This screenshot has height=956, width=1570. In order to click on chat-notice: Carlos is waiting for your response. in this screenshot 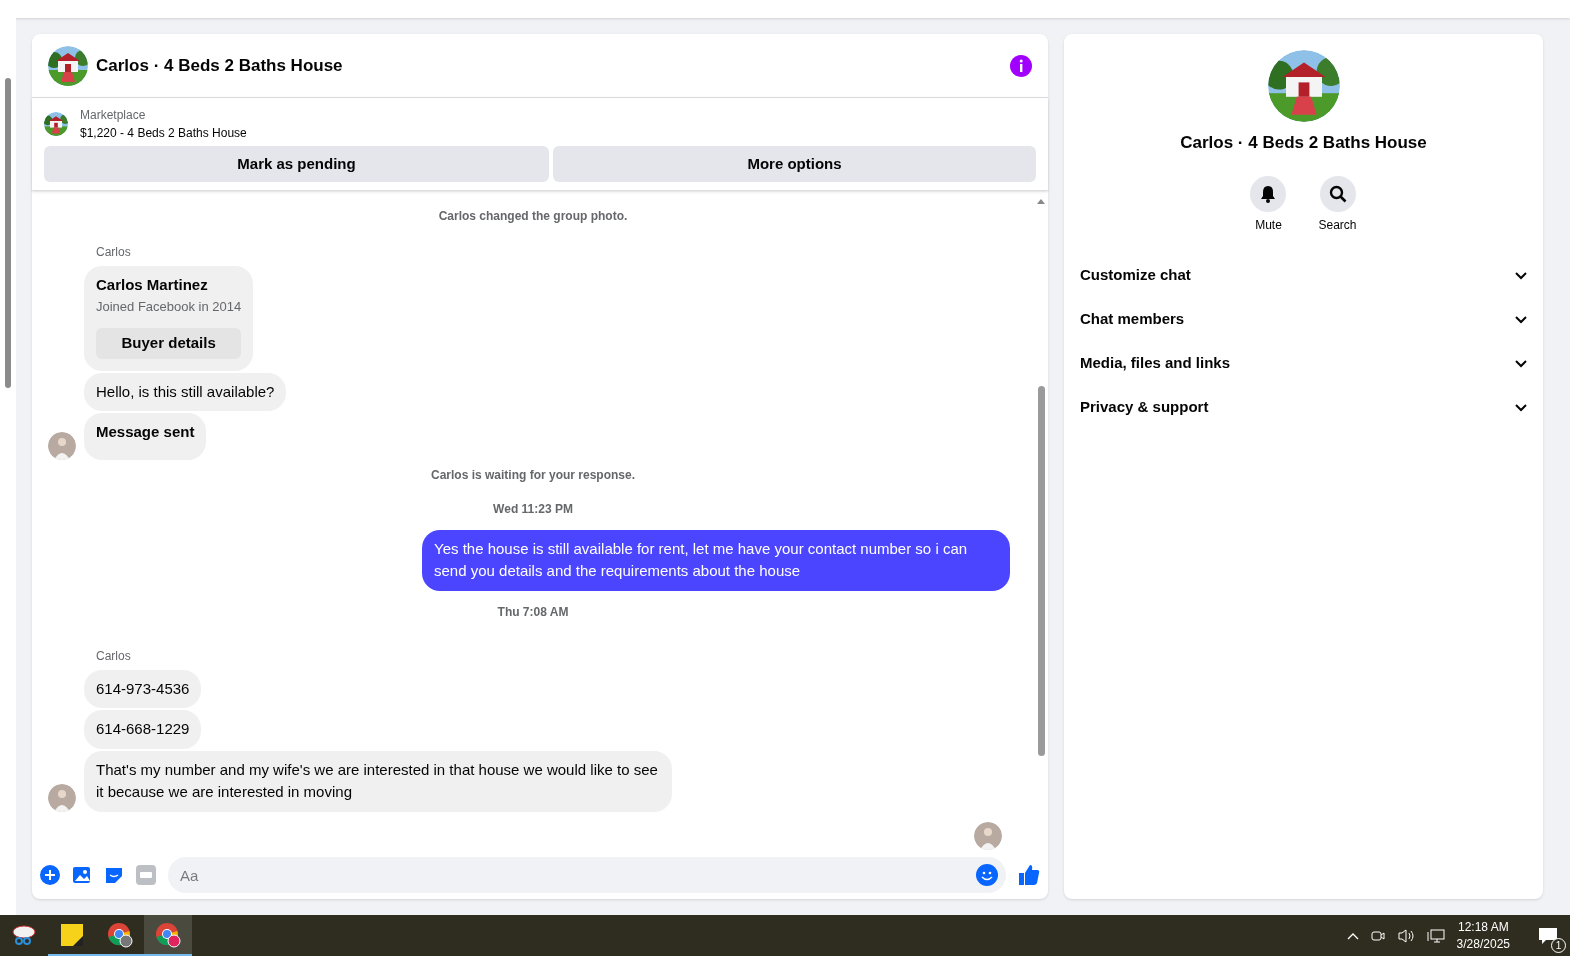, I will do `click(532, 475)`.